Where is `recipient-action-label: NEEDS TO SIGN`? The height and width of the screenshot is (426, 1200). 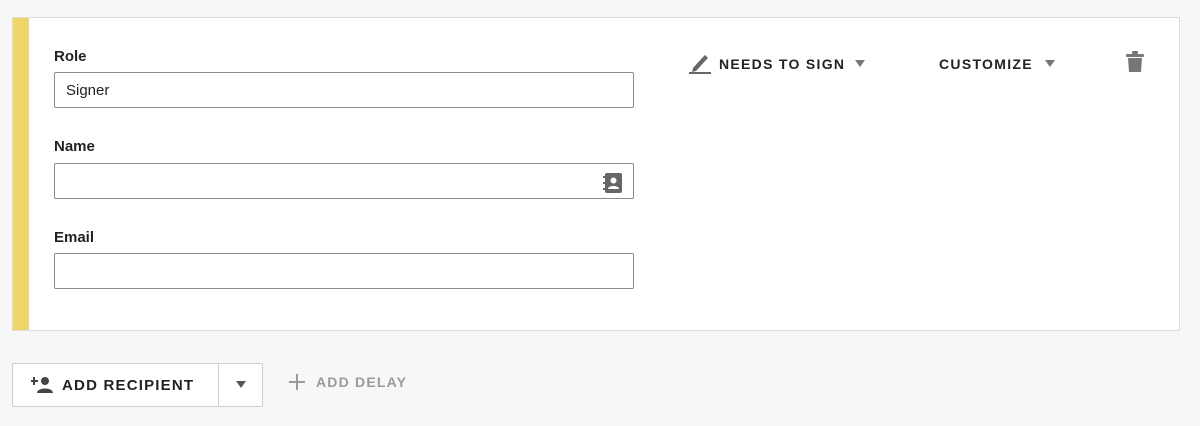
recipient-action-label: NEEDS TO SIGN is located at coordinates (782, 64).